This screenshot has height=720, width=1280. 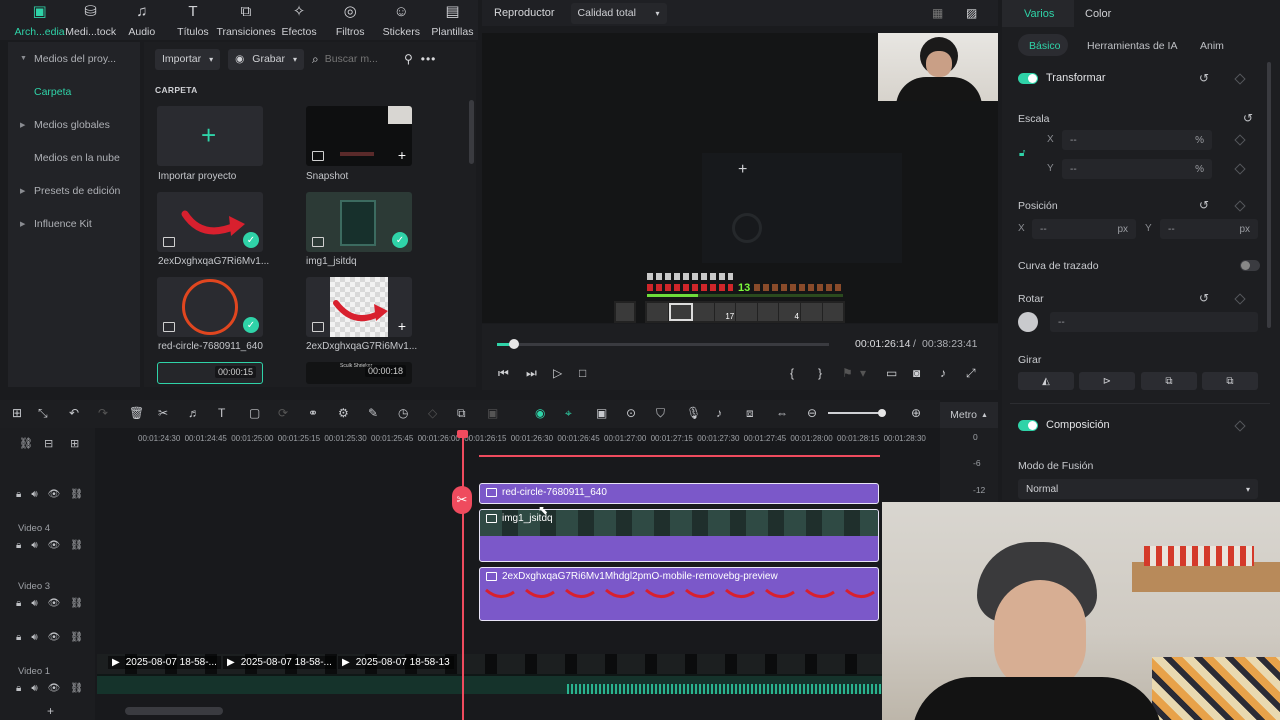 I want to click on preview-render-icon: ⊙, so click(x=631, y=413).